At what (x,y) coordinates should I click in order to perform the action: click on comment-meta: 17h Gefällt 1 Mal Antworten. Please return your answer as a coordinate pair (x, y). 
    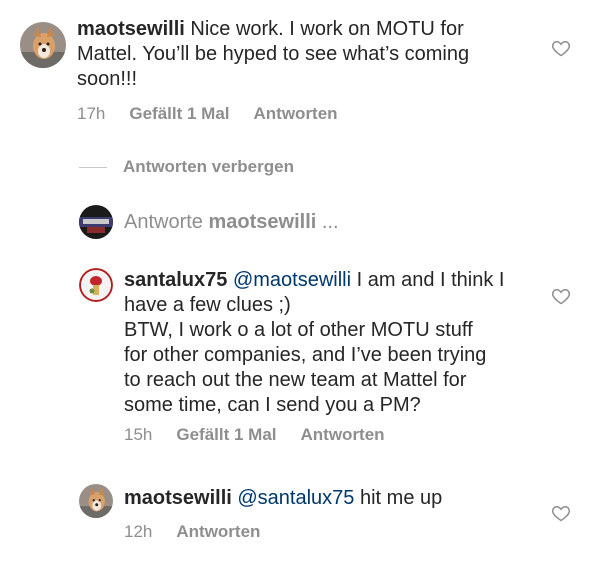
    Looking at the image, I should click on (207, 114).